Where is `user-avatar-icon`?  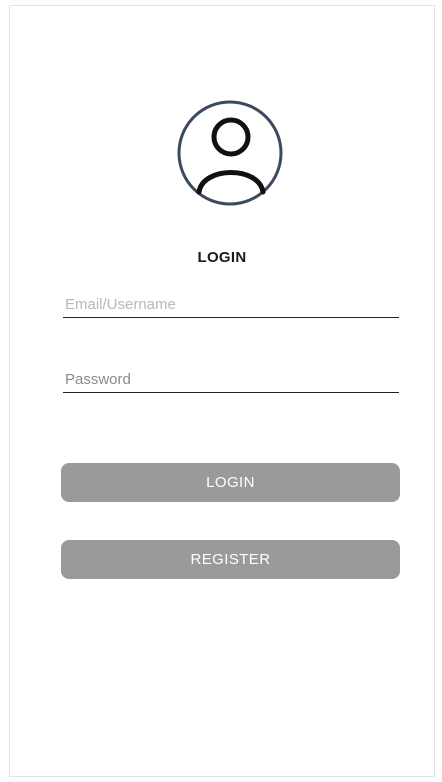 user-avatar-icon is located at coordinates (230, 153).